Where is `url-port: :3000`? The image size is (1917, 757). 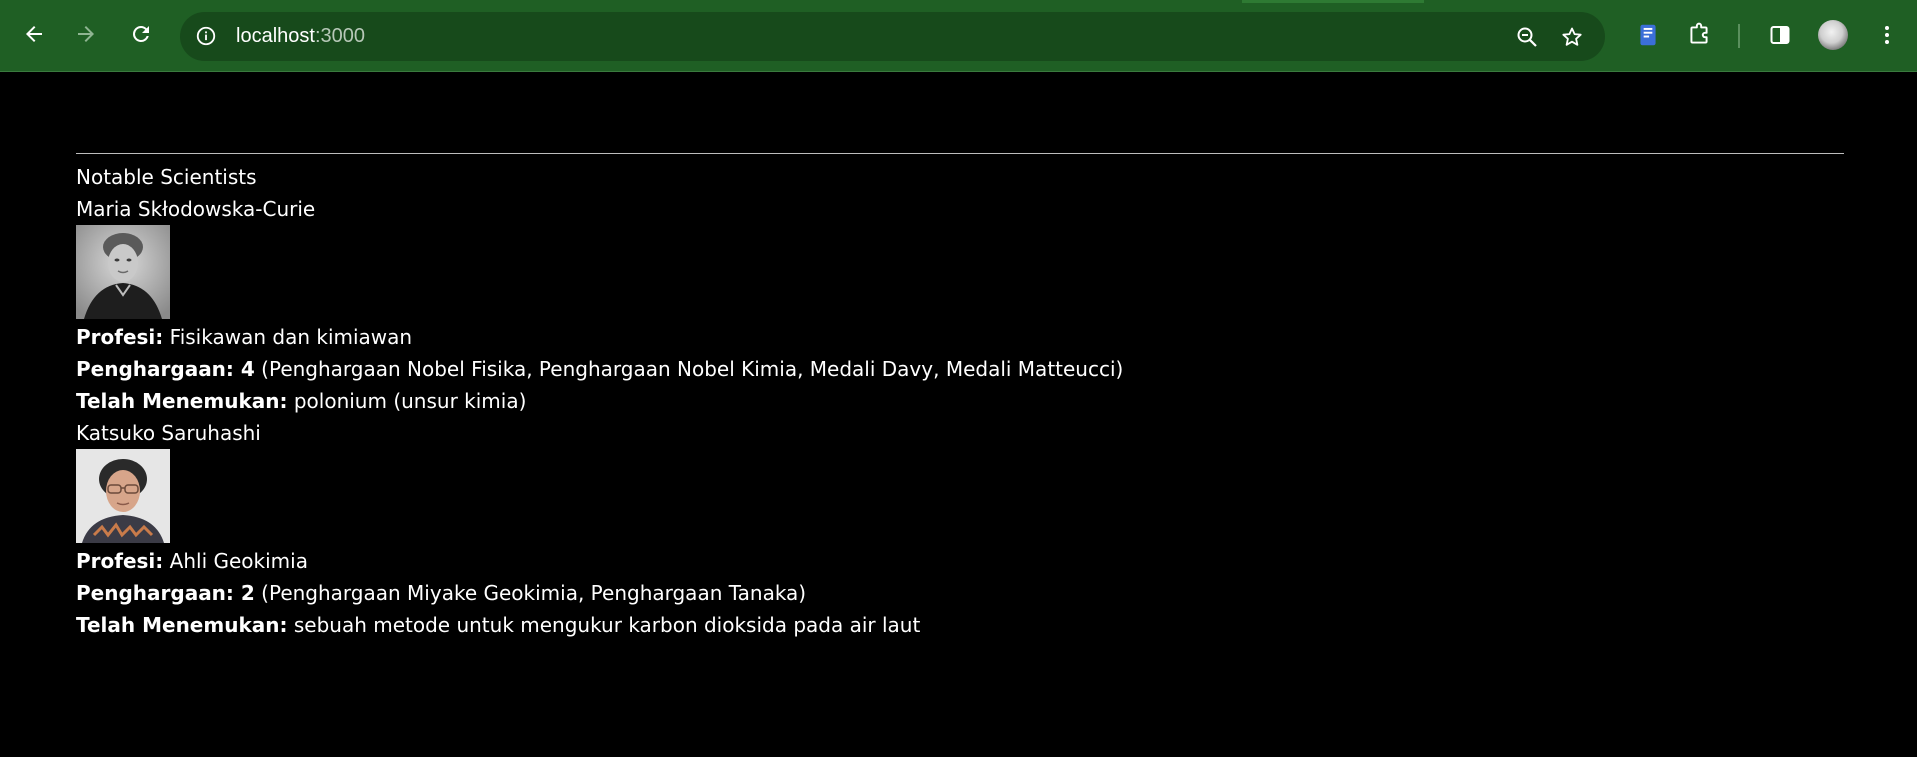 url-port: :3000 is located at coordinates (339, 36).